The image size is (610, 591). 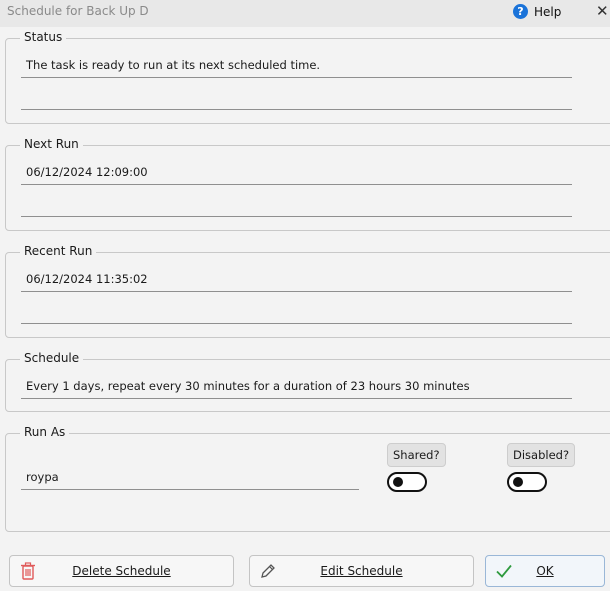 I want to click on edit-schedule-button: Edit Schedule, so click(x=361, y=571).